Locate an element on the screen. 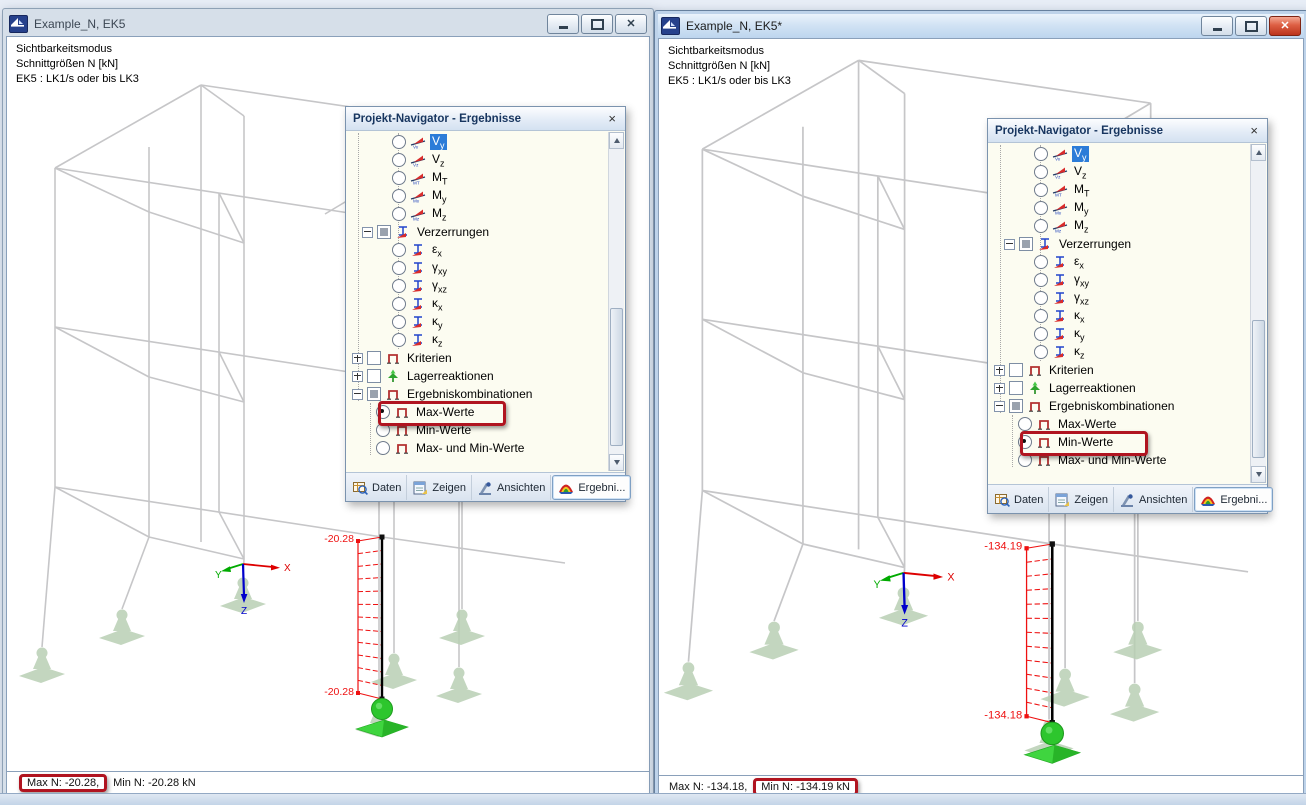 The image size is (1306, 805). titlebar: Example_N, EK5 ✕ is located at coordinates (328, 24).